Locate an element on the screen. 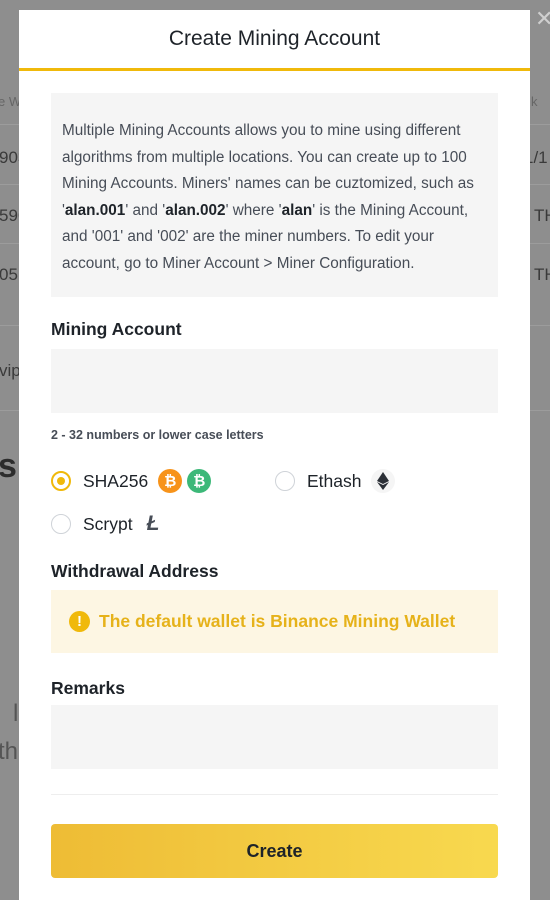  algorithm-option-sha256: SHA256 ₿ ₿ is located at coordinates (131, 481).